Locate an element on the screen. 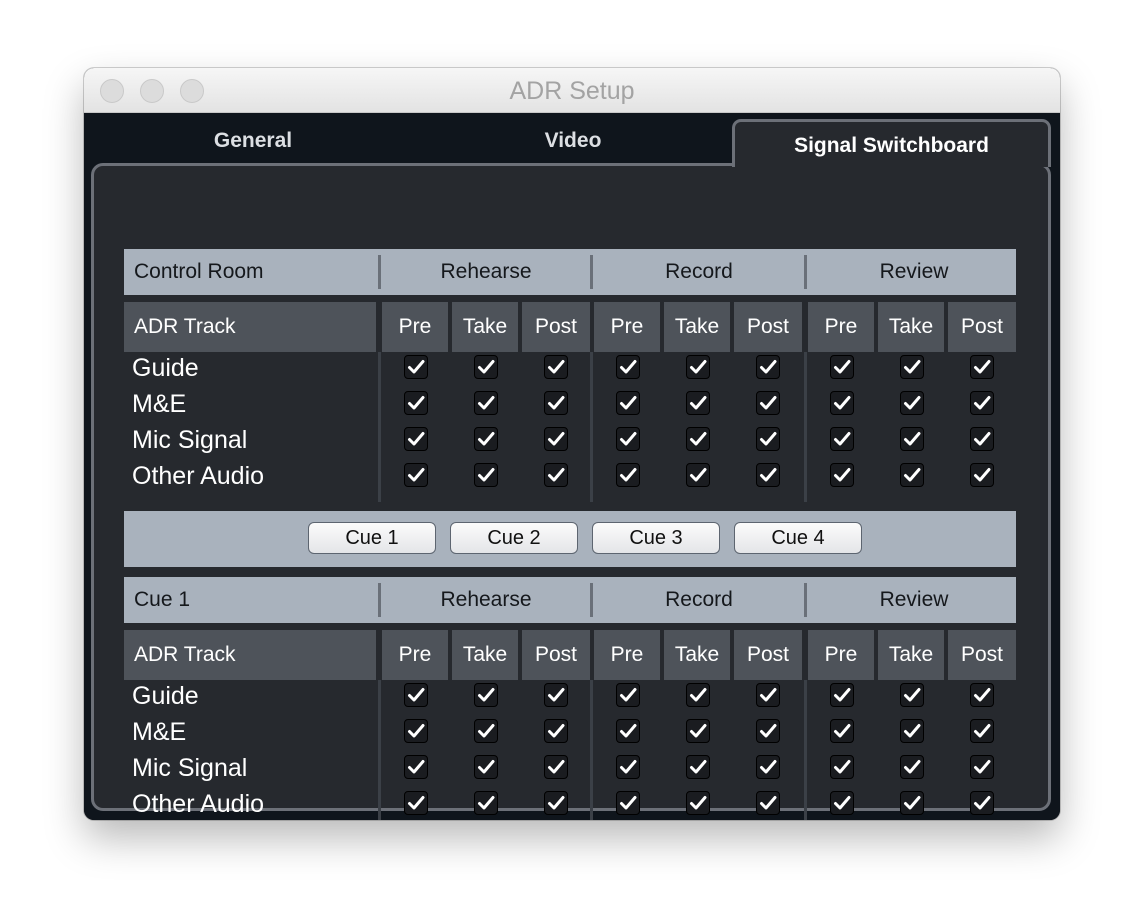 This screenshot has height=920, width=1144. row-label: Mic Signal is located at coordinates (190, 768).